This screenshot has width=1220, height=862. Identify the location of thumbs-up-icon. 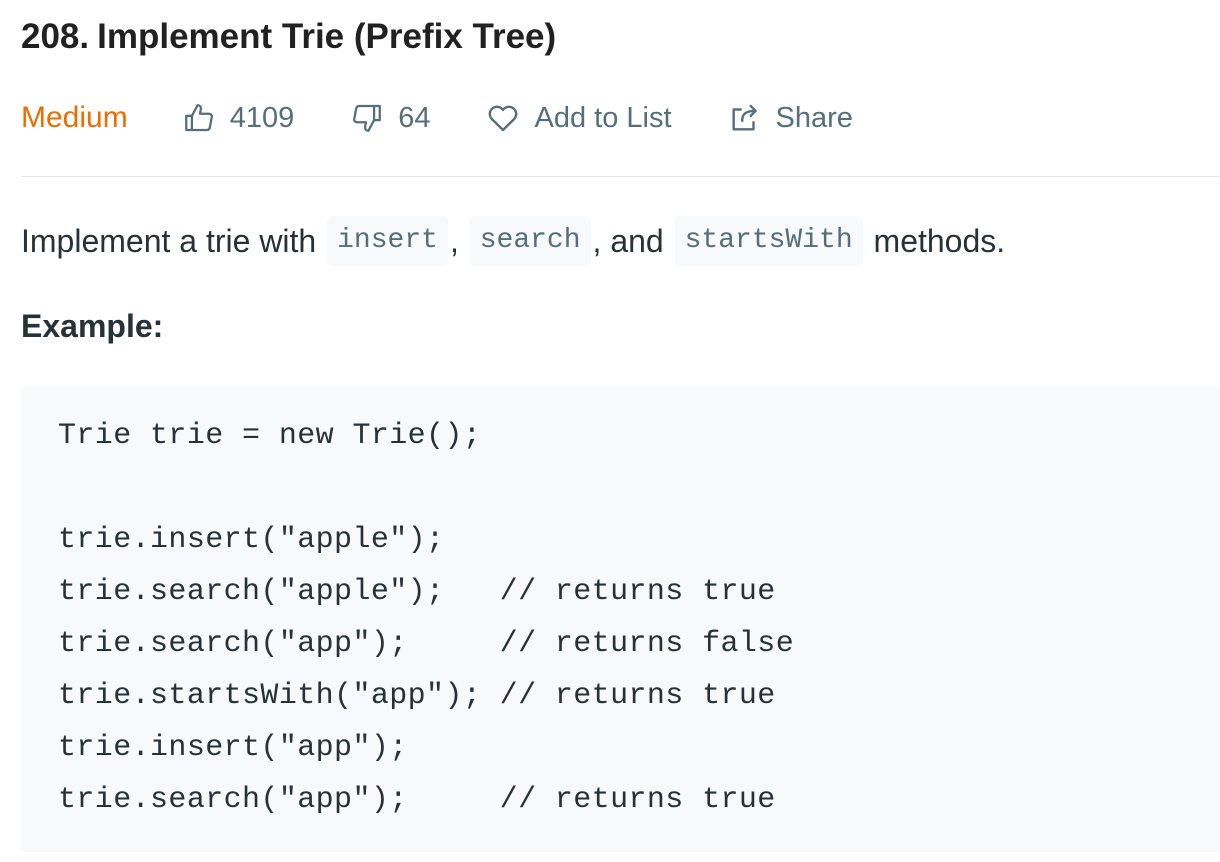
(199, 118).